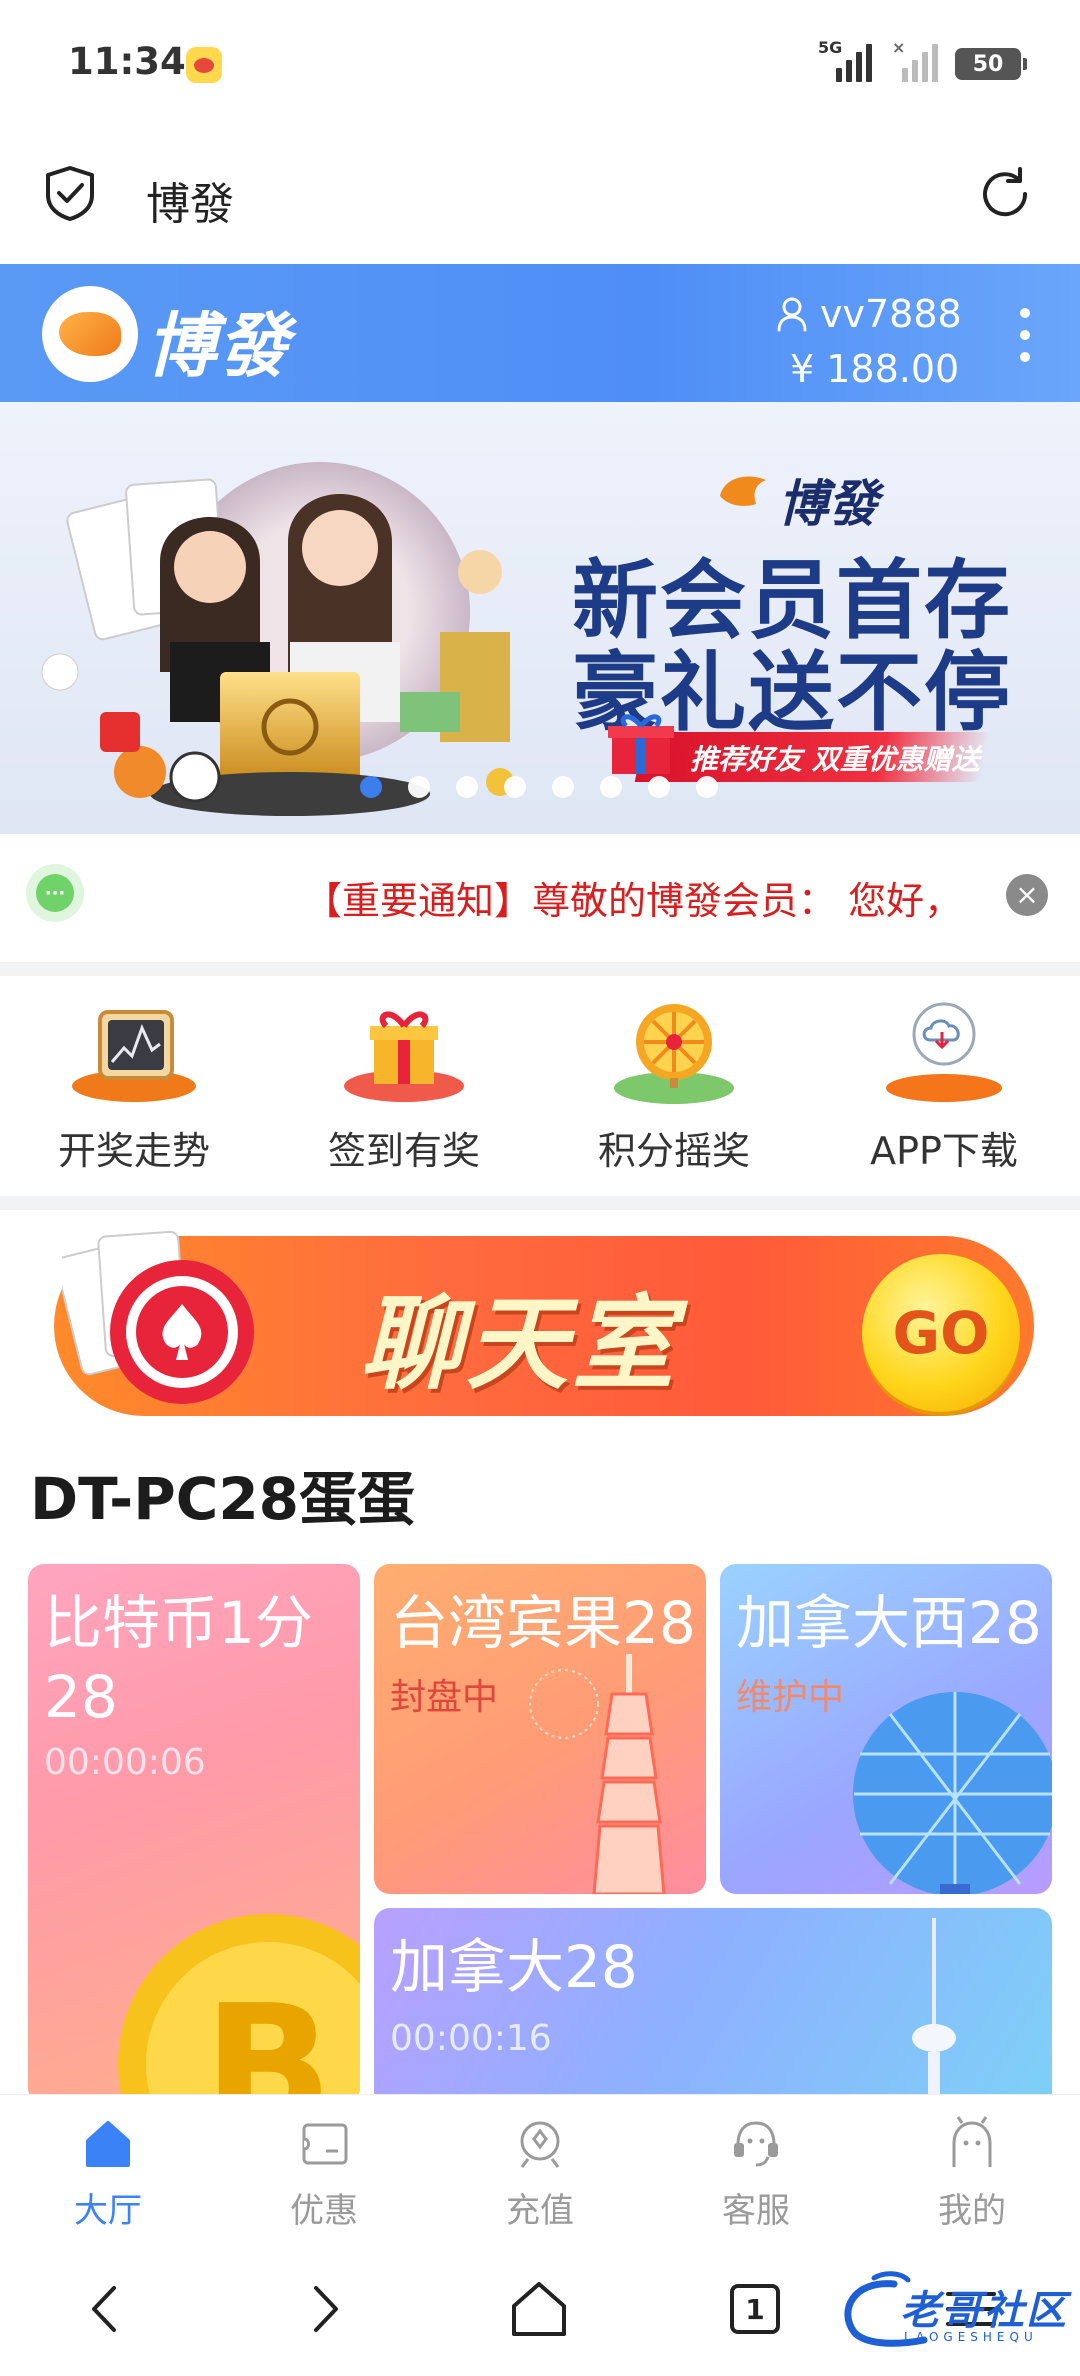 The height and width of the screenshot is (2376, 1080). Describe the element at coordinates (756, 2144) in the screenshot. I see `customer-service-icon` at that location.